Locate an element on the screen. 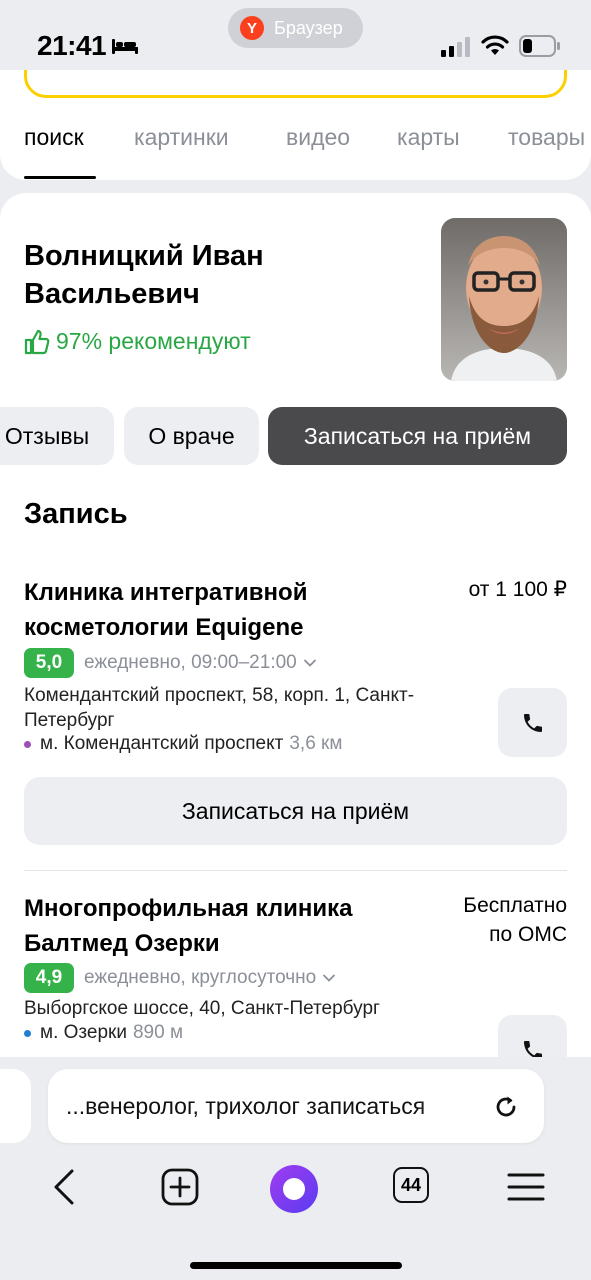 Image resolution: width=591 pixels, height=1280 pixels. rating-badge: 5,0 is located at coordinates (49, 663).